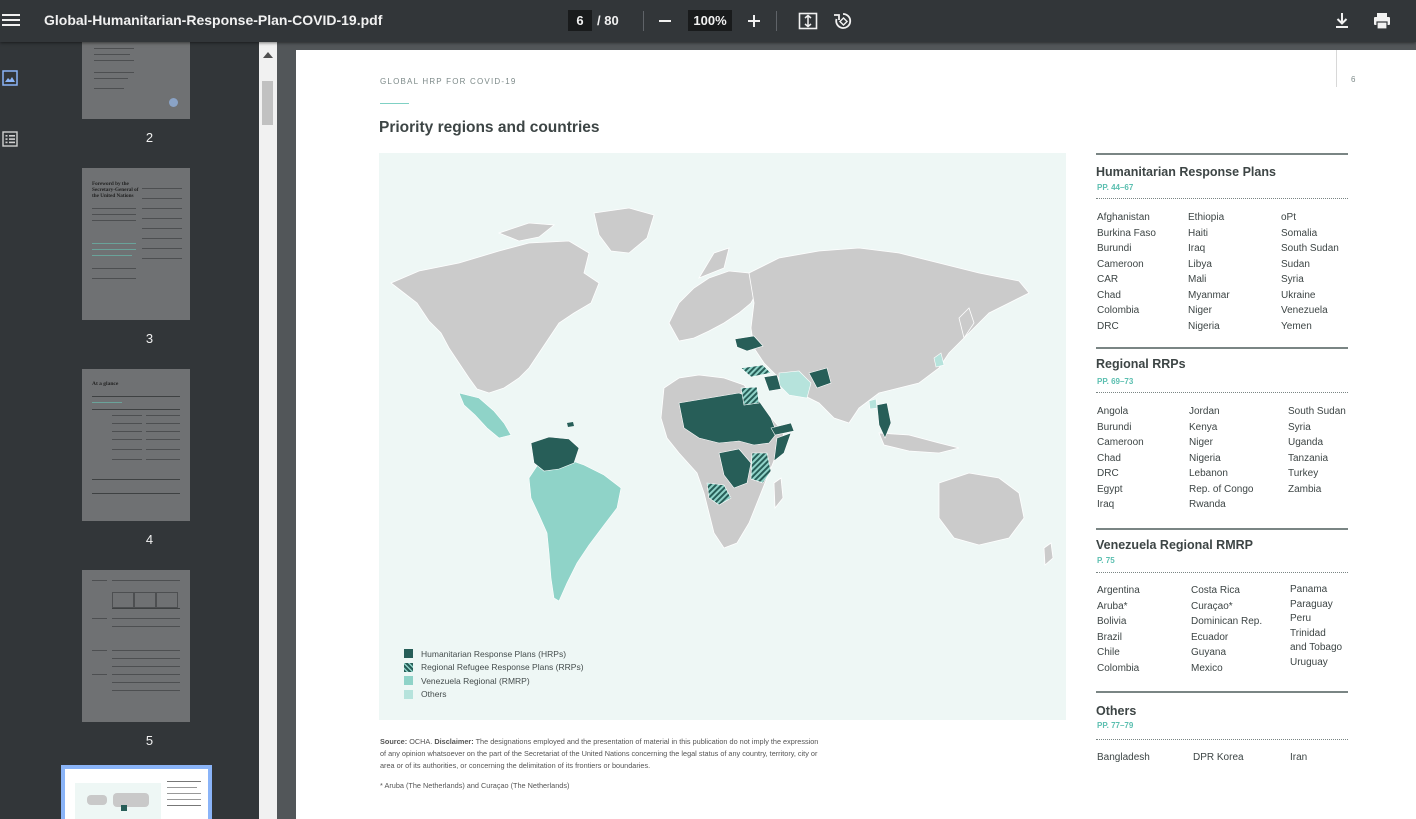 The height and width of the screenshot is (819, 1416). What do you see at coordinates (10, 141) in the screenshot?
I see `outline-icon` at bounding box center [10, 141].